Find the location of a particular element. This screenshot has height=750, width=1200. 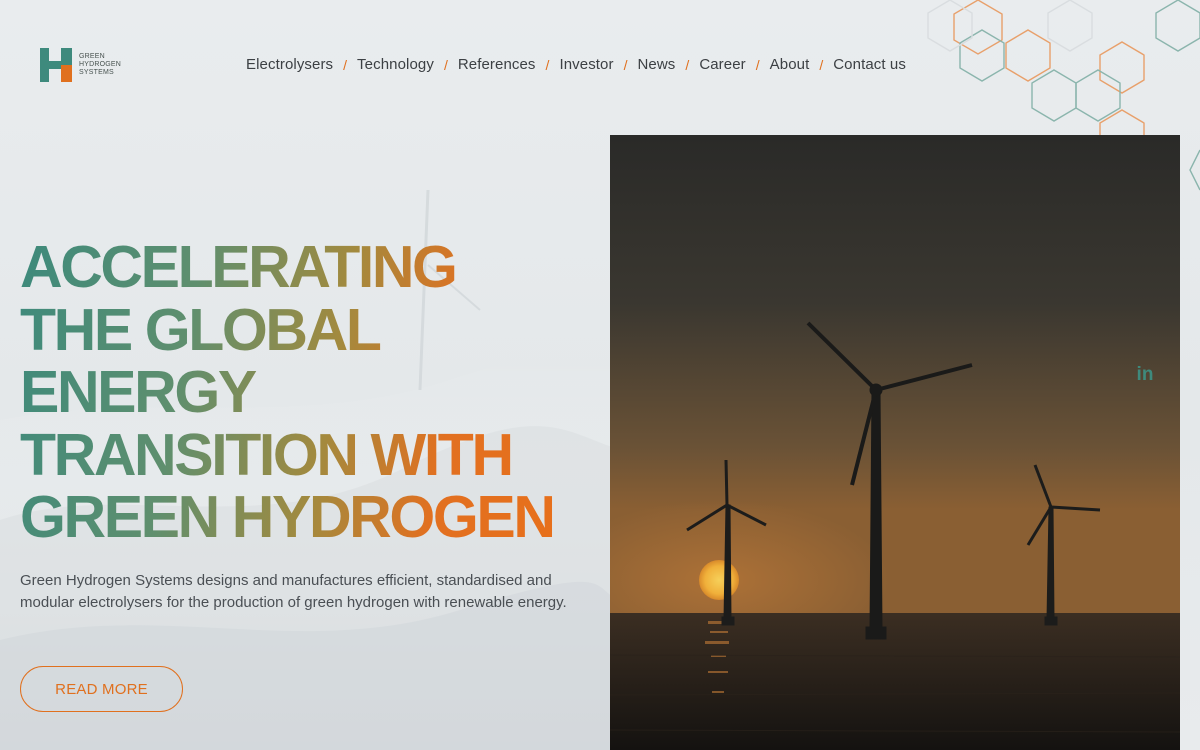

logo-wordmark: GREEN HYDROGEN SYSTEMS is located at coordinates (100, 64).